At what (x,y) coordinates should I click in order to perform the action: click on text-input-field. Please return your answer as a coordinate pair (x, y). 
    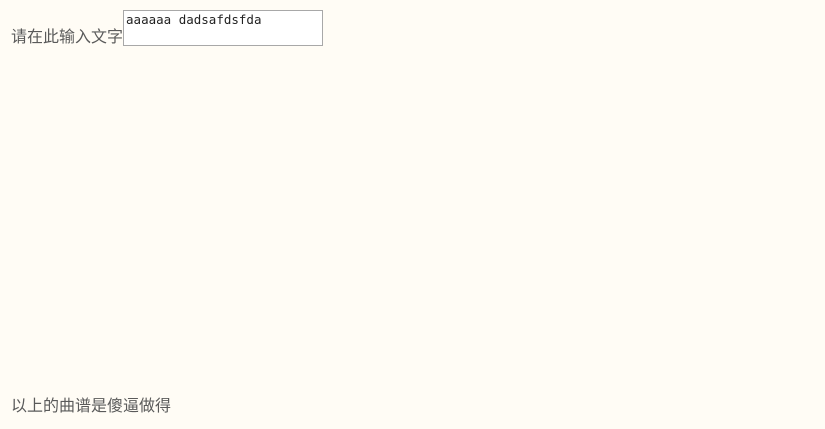
    Looking at the image, I should click on (223, 28).